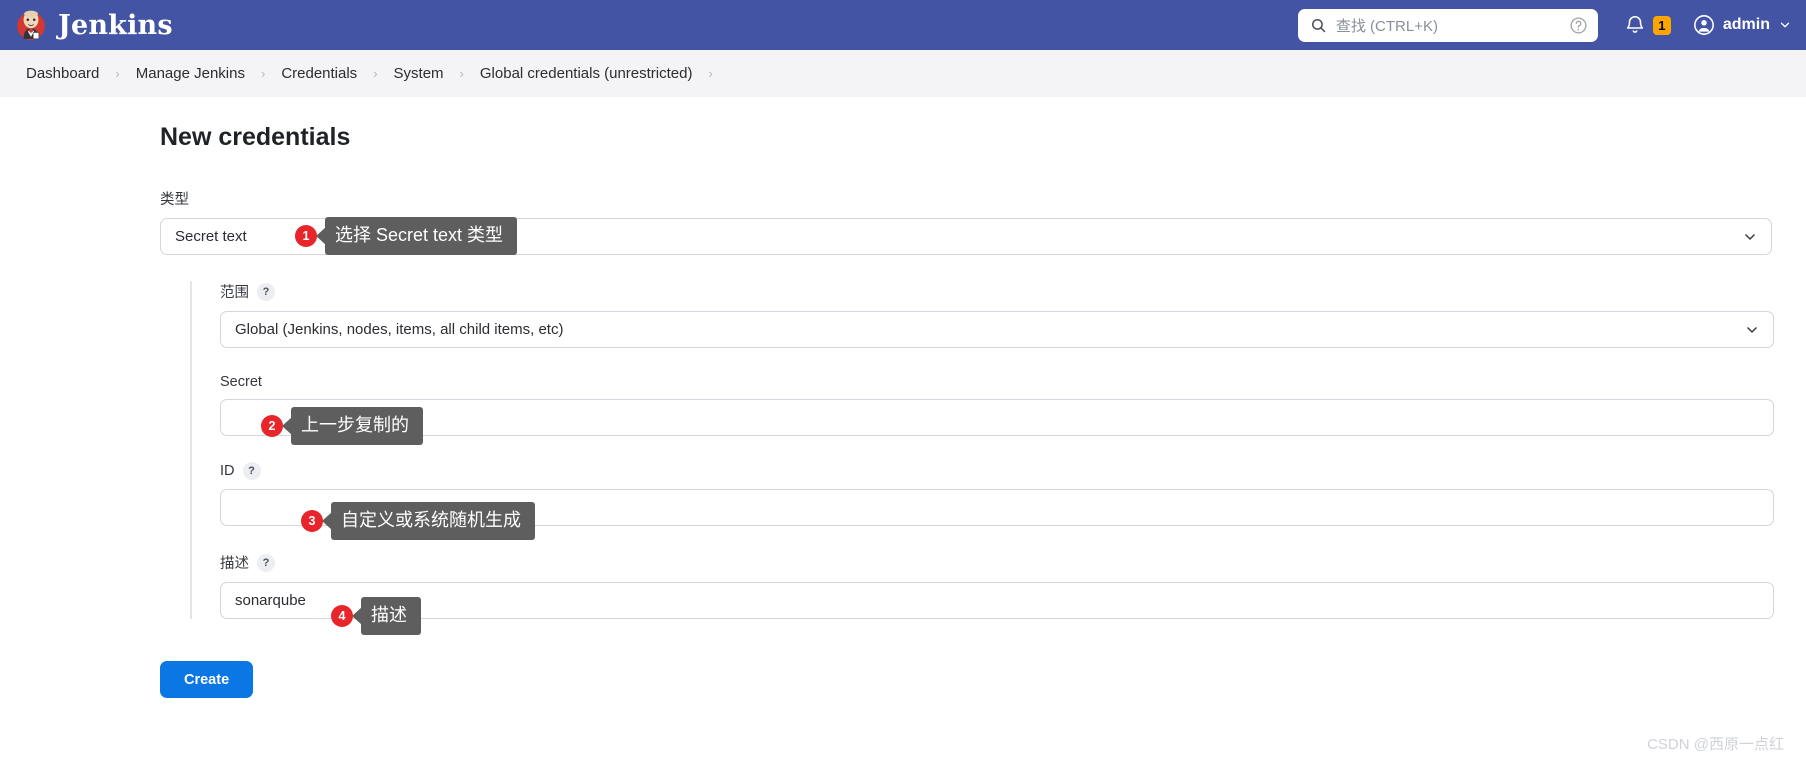 The width and height of the screenshot is (1806, 770). What do you see at coordinates (241, 382) in the screenshot?
I see `secret-field-label: Secret` at bounding box center [241, 382].